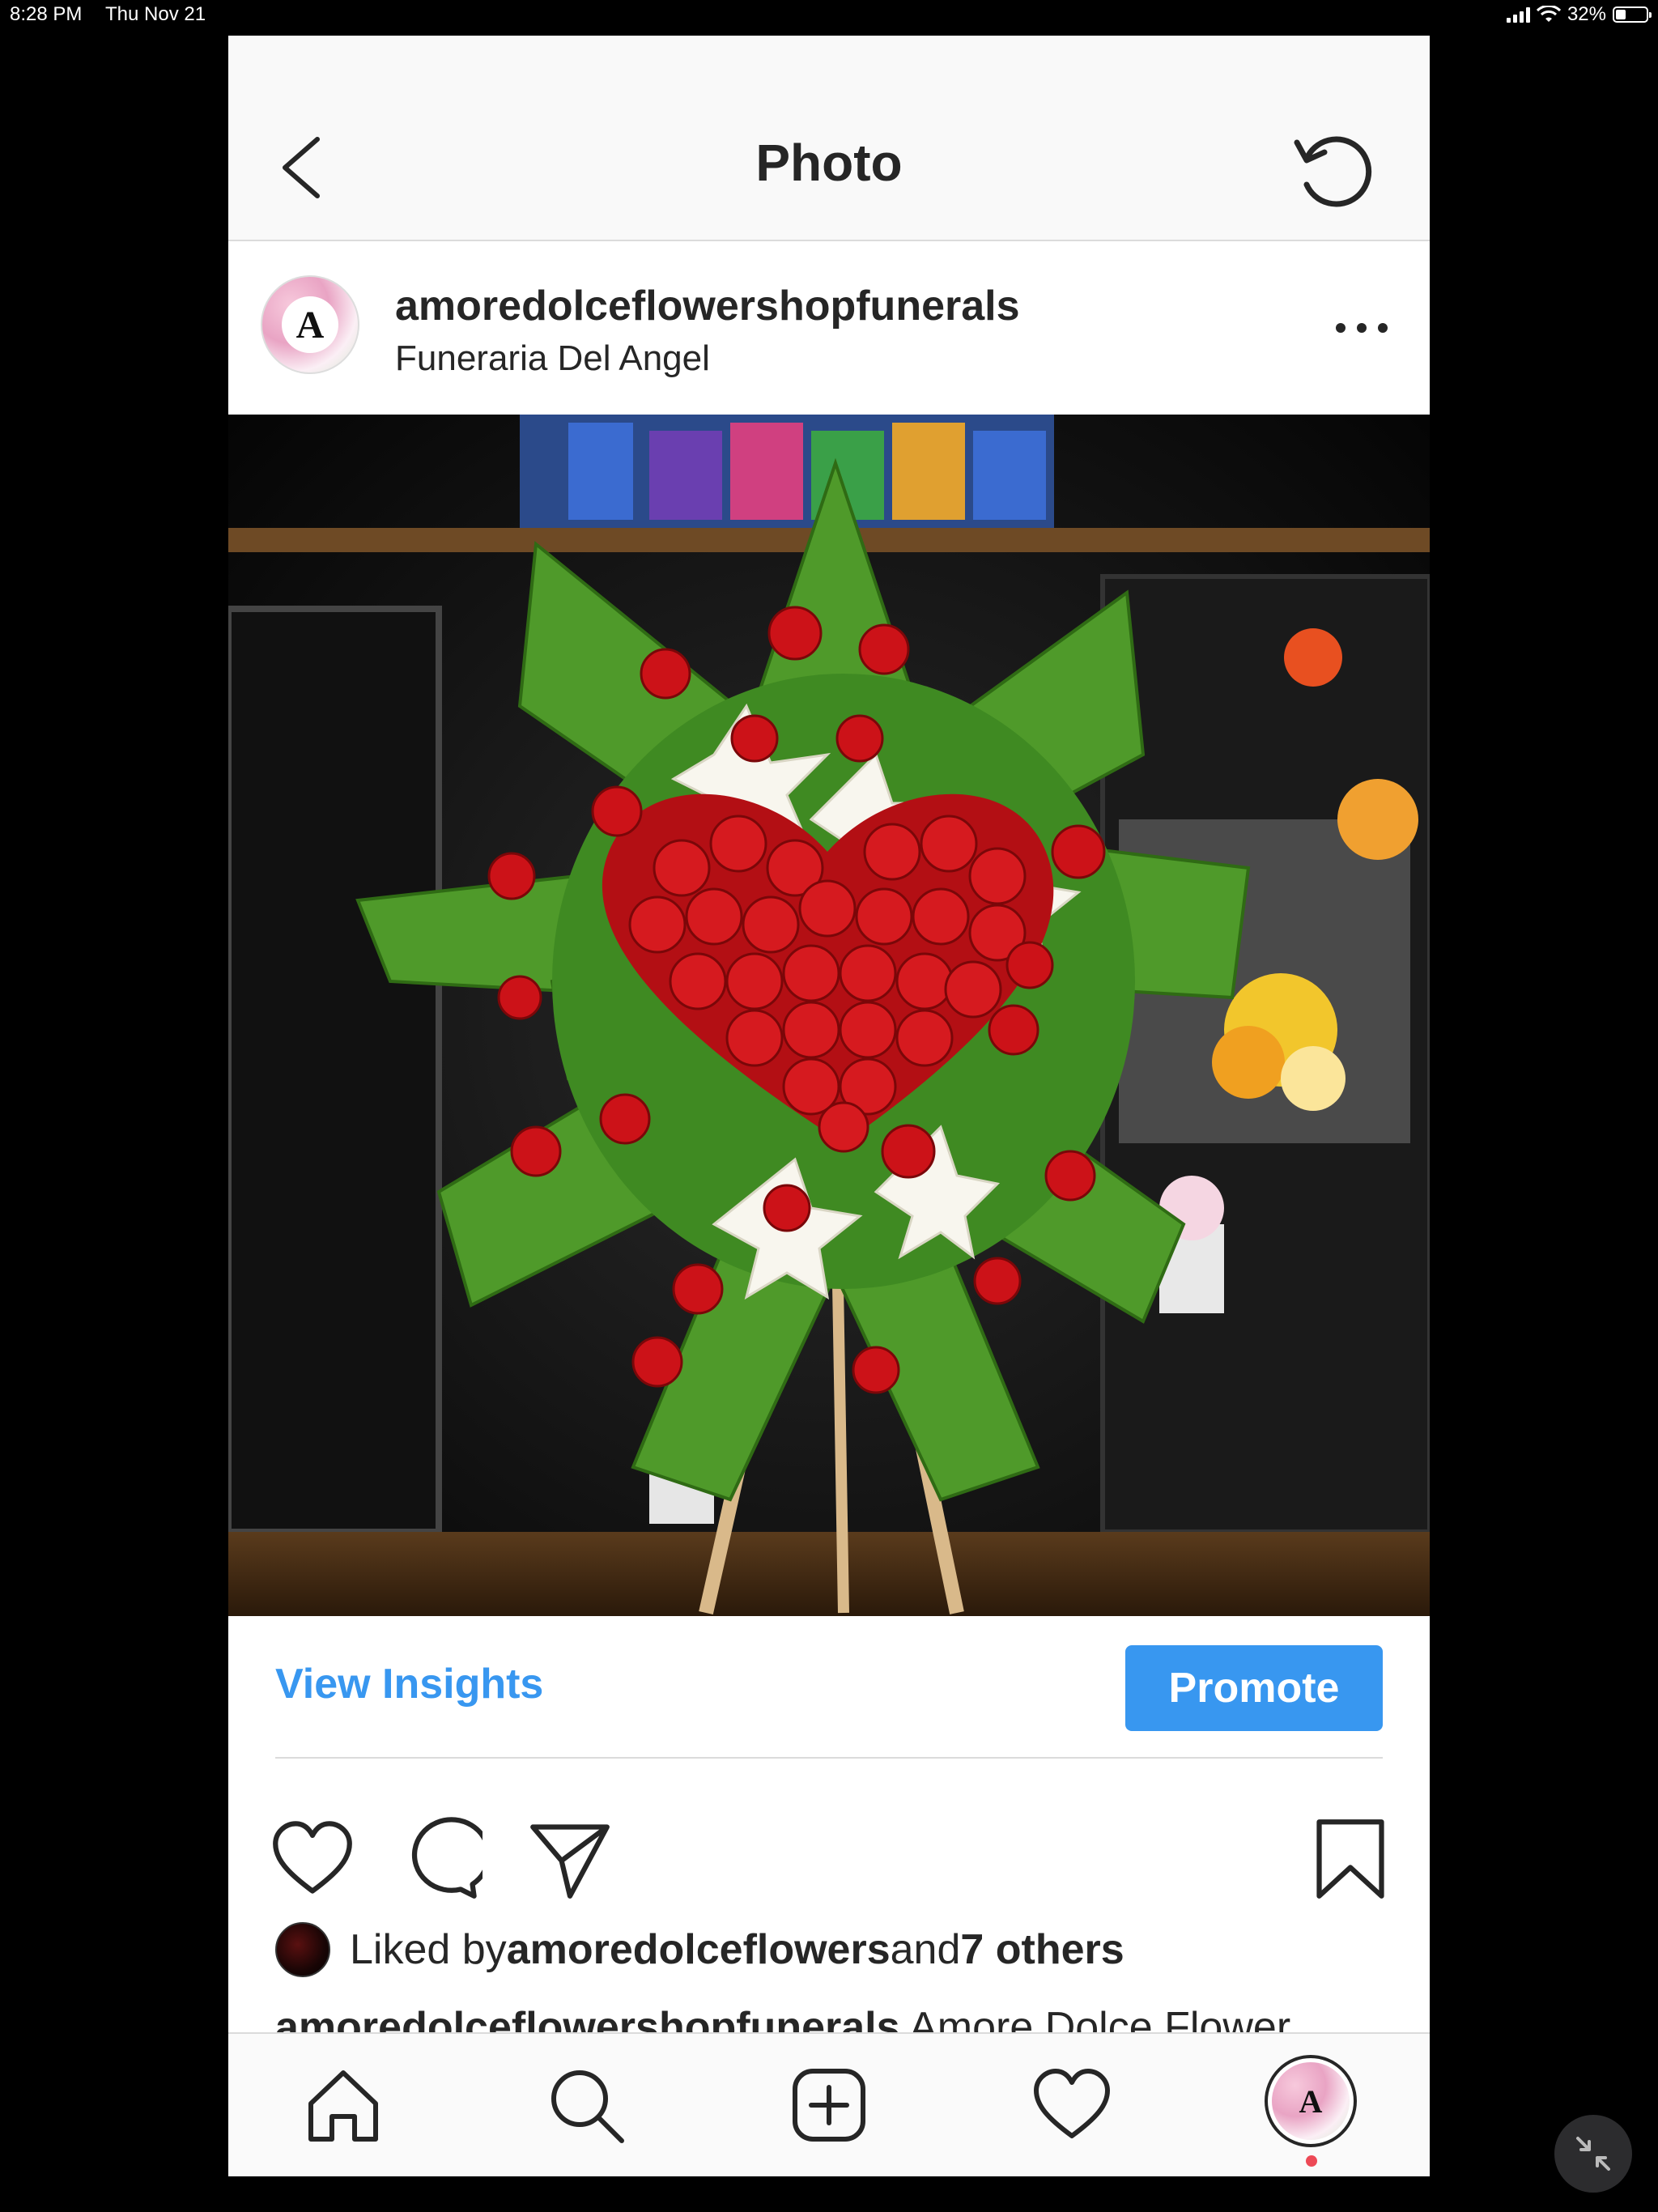 The height and width of the screenshot is (2212, 1658). I want to click on collapse-arrows-icon, so click(1593, 2154).